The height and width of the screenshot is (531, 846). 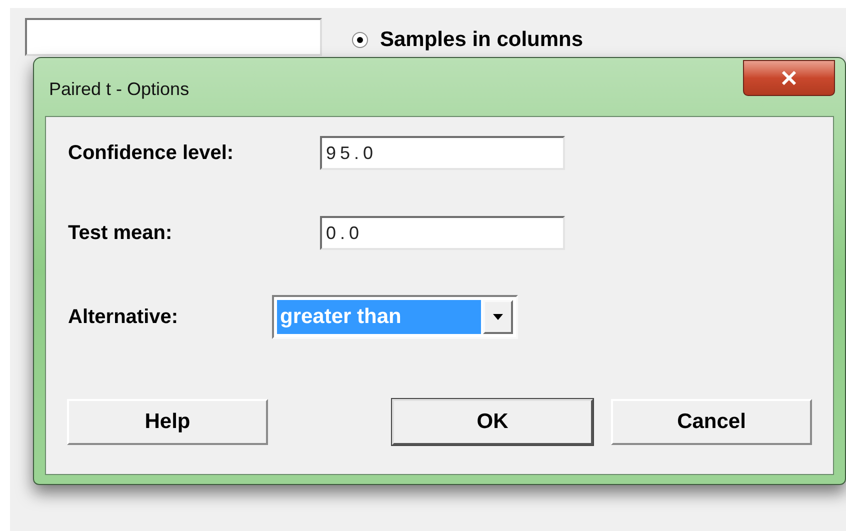 I want to click on field-value: 0.0, so click(x=345, y=233).